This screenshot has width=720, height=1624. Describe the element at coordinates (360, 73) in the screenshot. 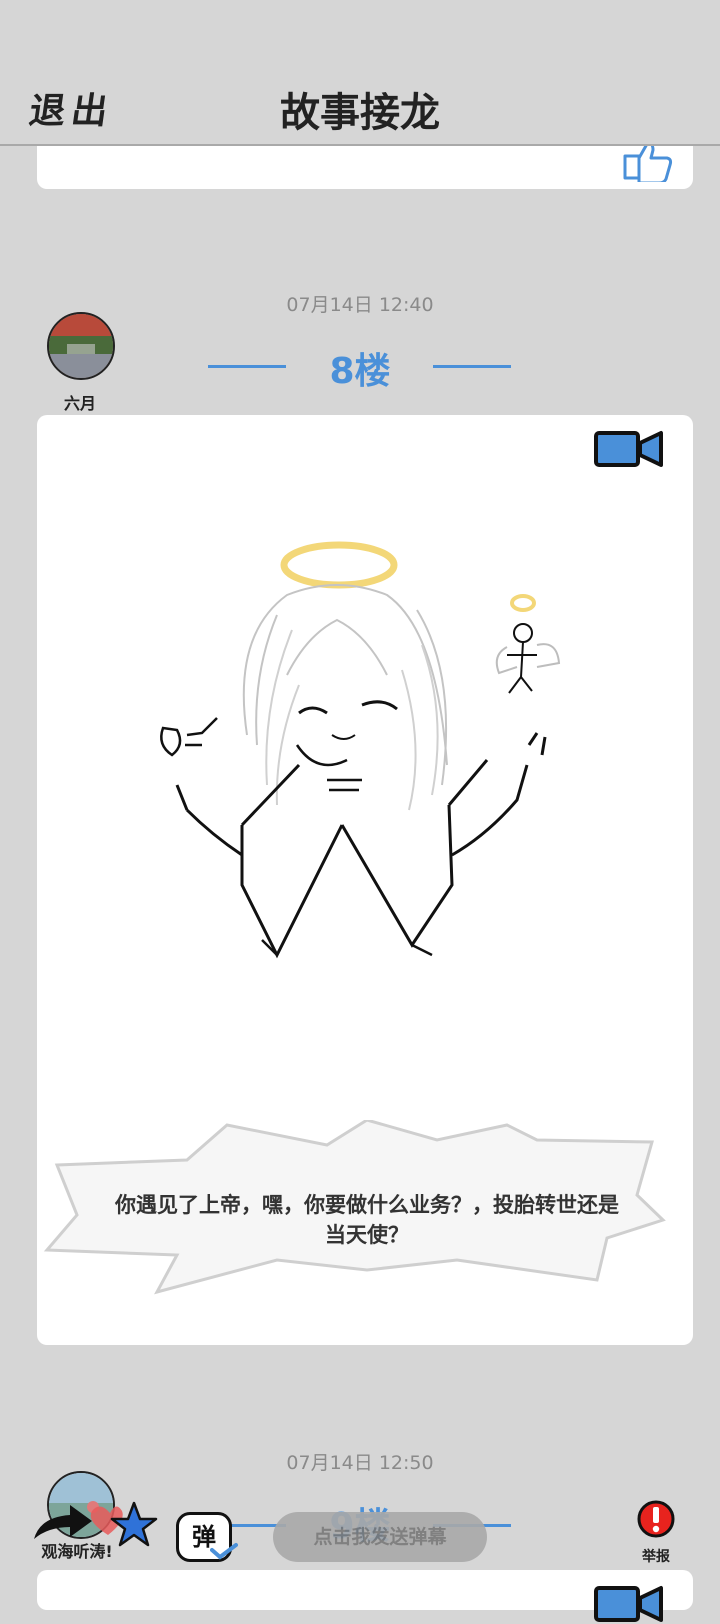

I see `app-header: 退出 故事接龙` at that location.